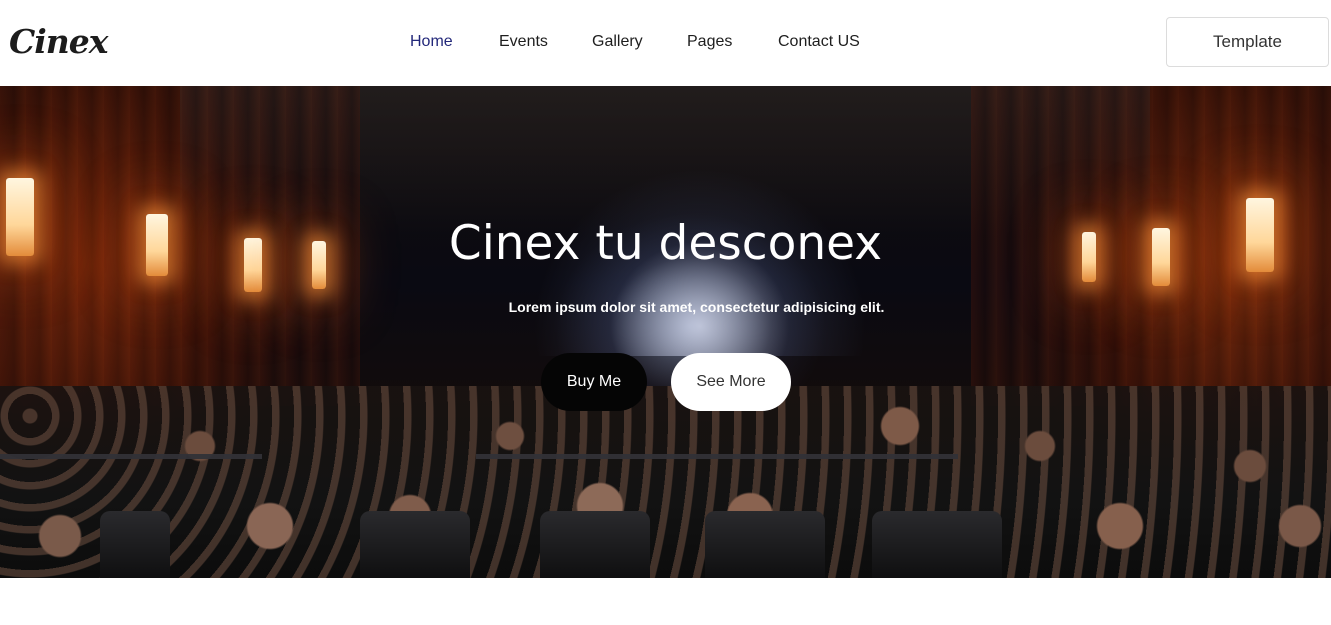  I want to click on nav-events-link: Events, so click(523, 42).